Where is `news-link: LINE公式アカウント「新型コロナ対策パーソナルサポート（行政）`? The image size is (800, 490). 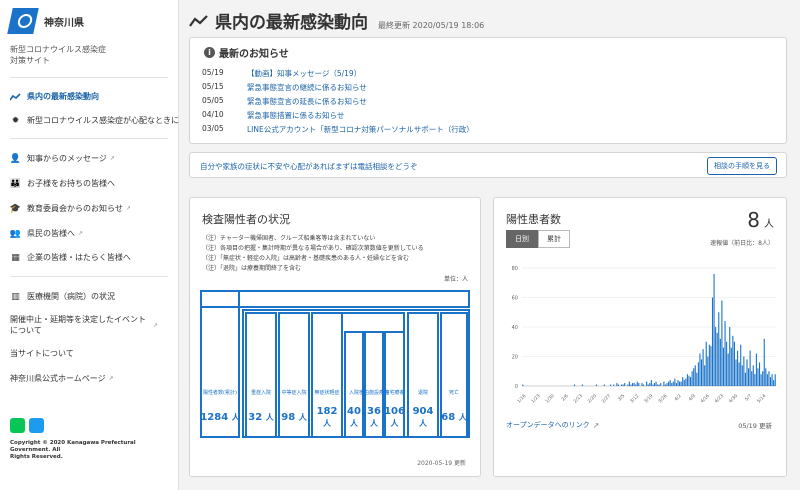 news-link: LINE公式アカウント「新型コロナ対策パーソナルサポート（行政） is located at coordinates (360, 129).